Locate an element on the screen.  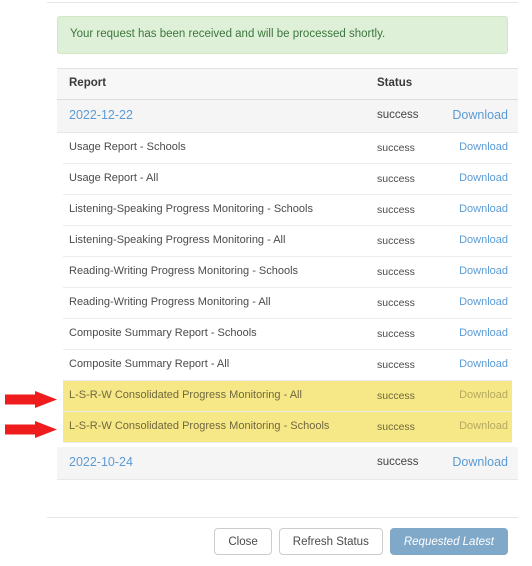
column-header-report: Report is located at coordinates (88, 83).